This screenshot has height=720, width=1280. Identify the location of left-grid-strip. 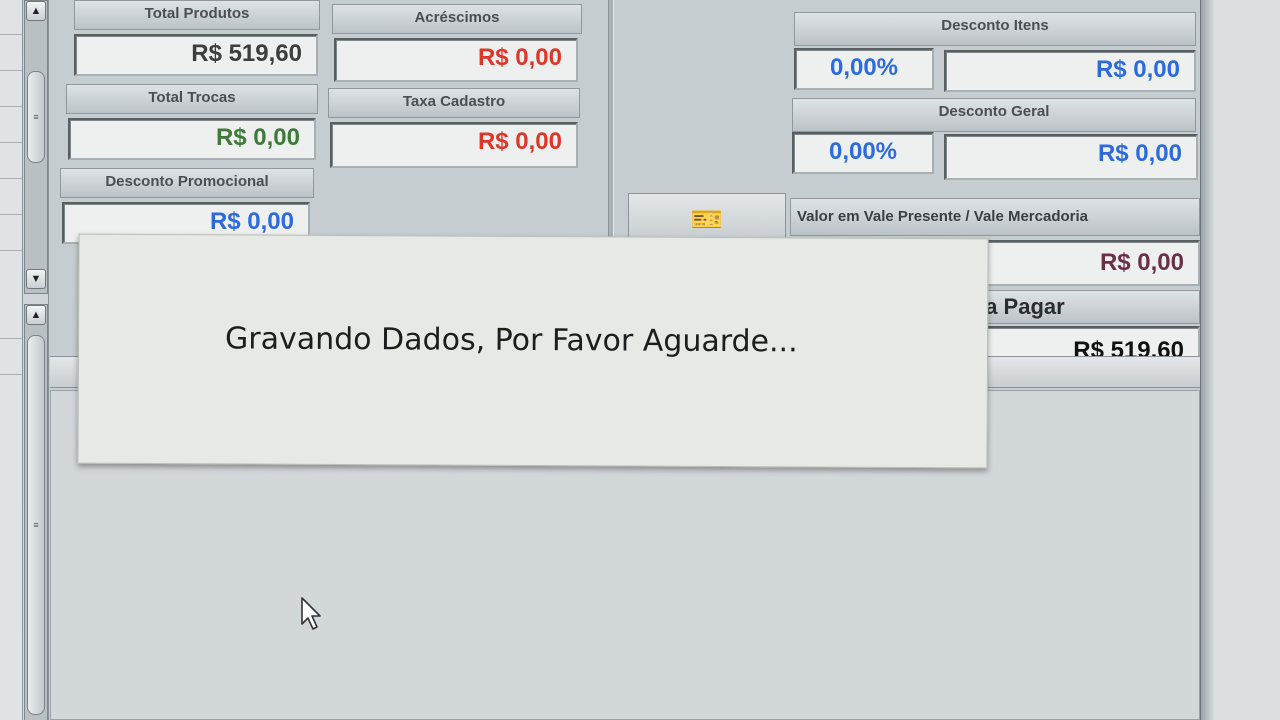
(11, 360).